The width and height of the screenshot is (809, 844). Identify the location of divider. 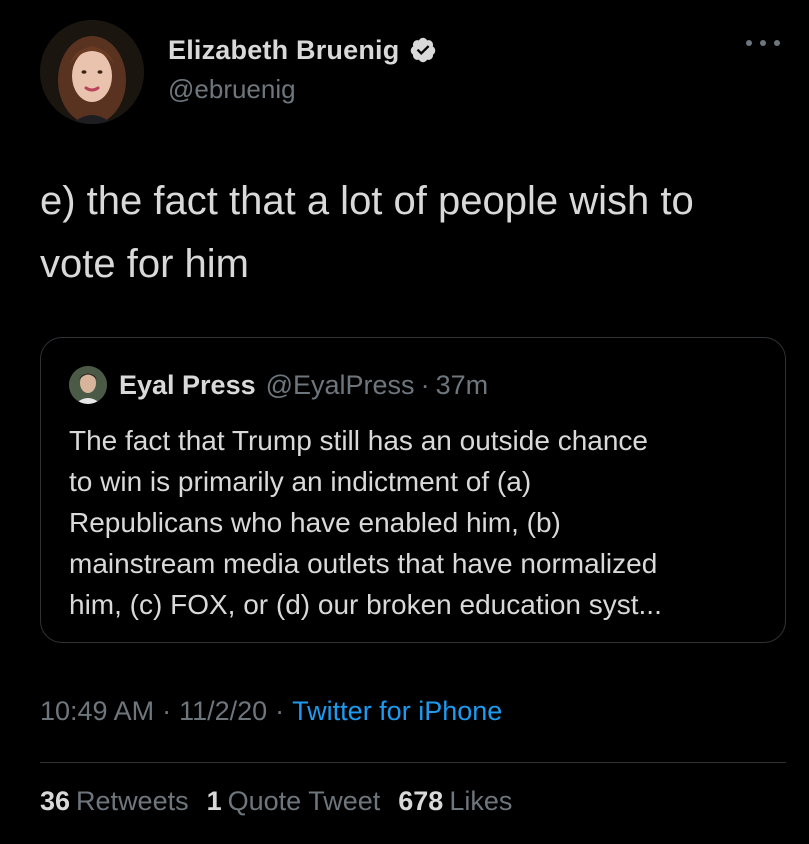
(413, 762).